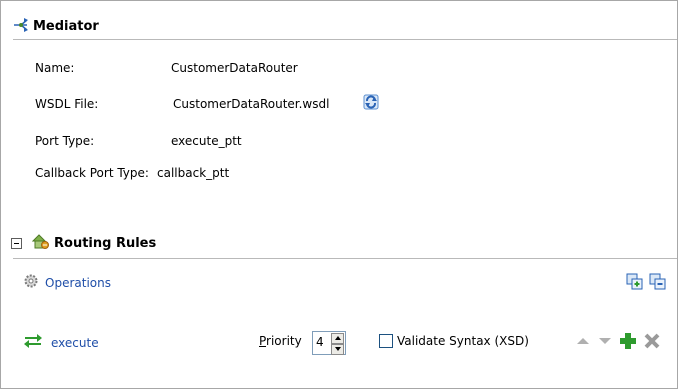 The height and width of the screenshot is (389, 678). Describe the element at coordinates (386, 341) in the screenshot. I see `validate-syntax-checkbox` at that location.